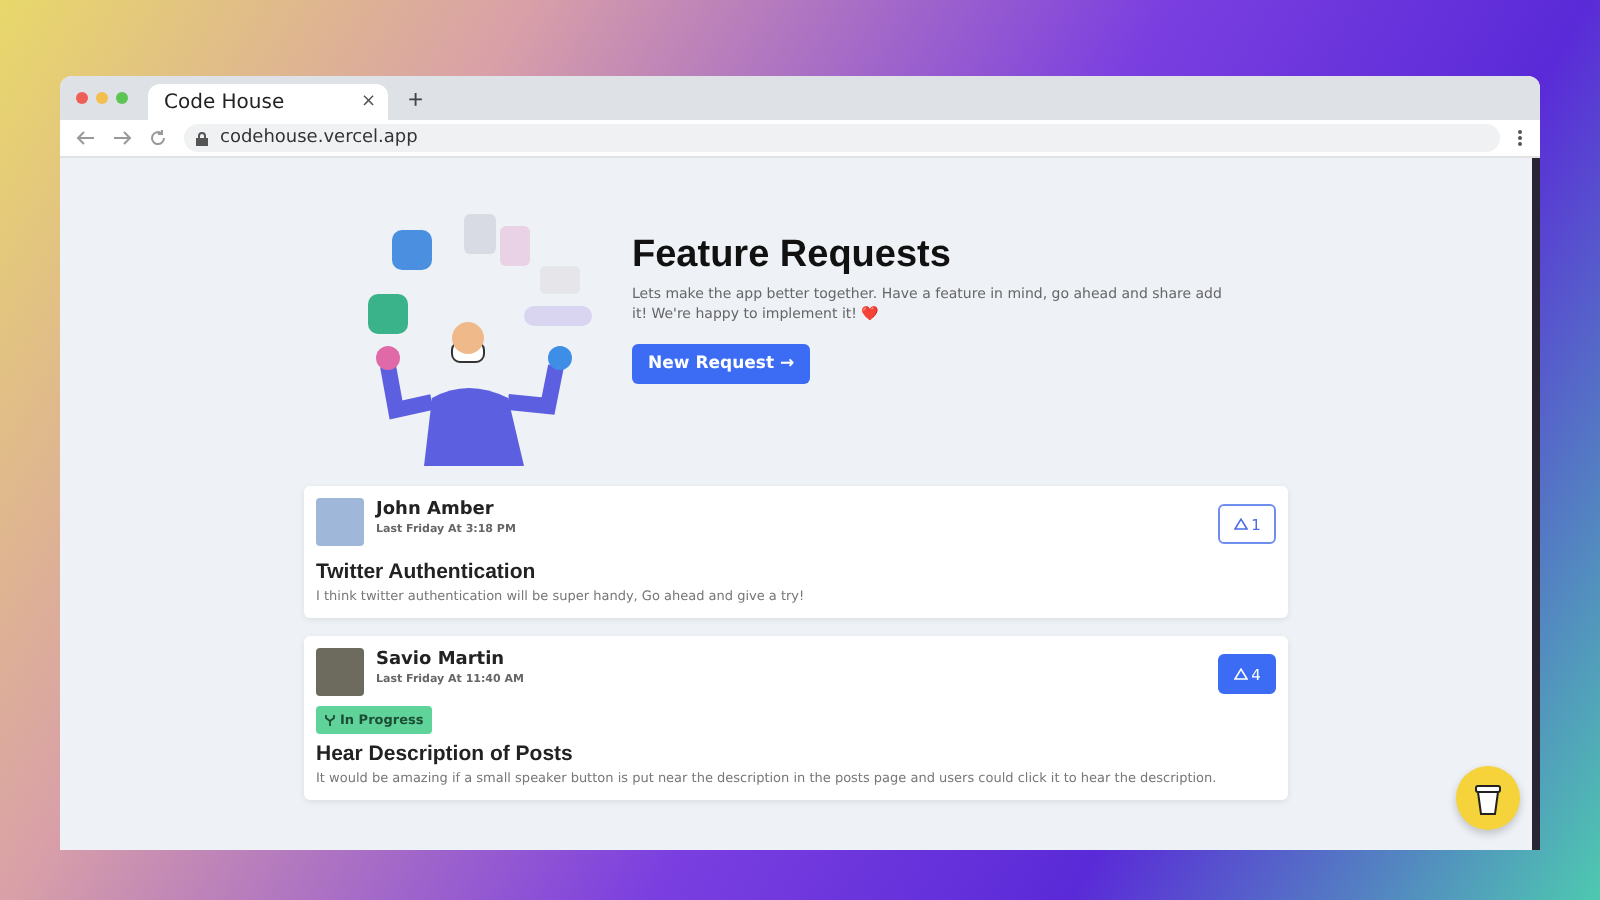  Describe the element at coordinates (792, 255) in the screenshot. I see `page-title: Feature Requests` at that location.